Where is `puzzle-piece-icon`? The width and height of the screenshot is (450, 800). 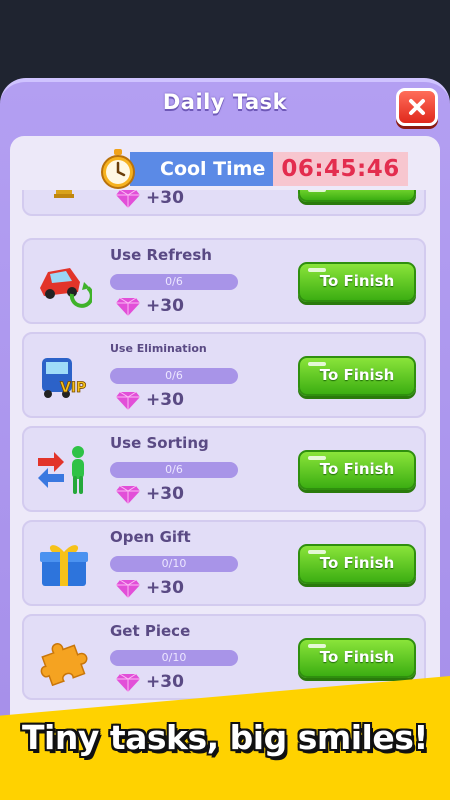 puzzle-piece-icon is located at coordinates (64, 658).